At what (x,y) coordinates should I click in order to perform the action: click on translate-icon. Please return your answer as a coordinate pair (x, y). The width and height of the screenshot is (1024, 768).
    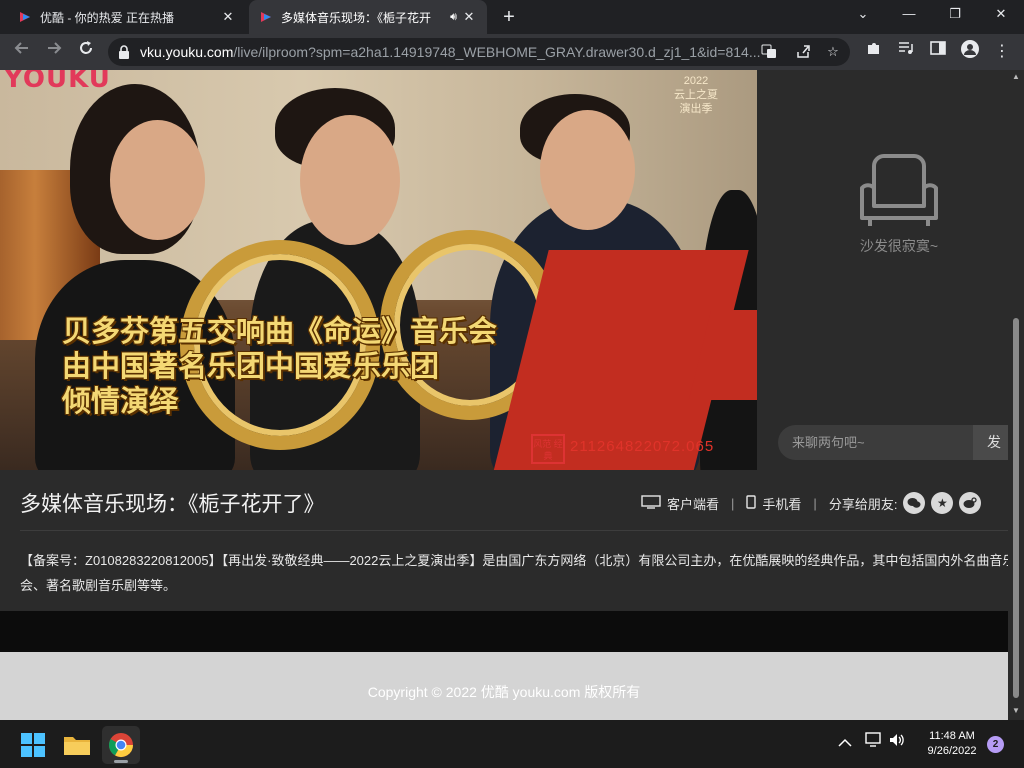
    Looking at the image, I should click on (769, 52).